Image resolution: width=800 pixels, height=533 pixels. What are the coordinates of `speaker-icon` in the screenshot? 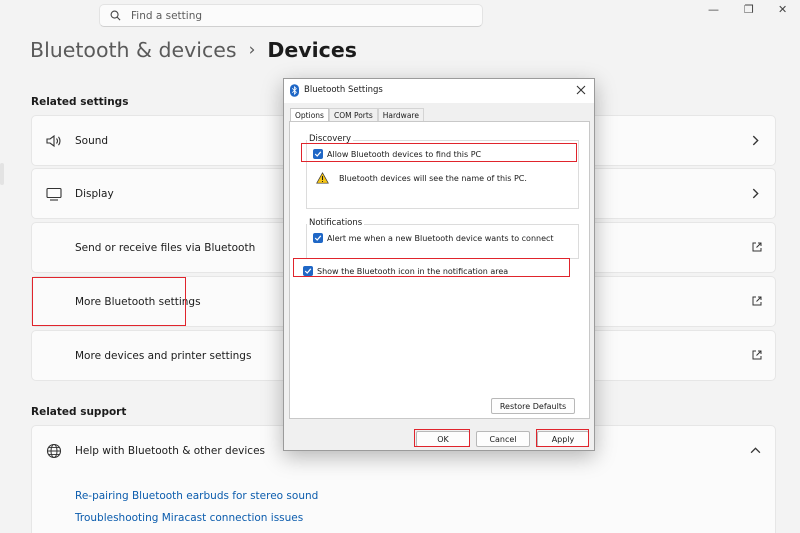 It's located at (53, 141).